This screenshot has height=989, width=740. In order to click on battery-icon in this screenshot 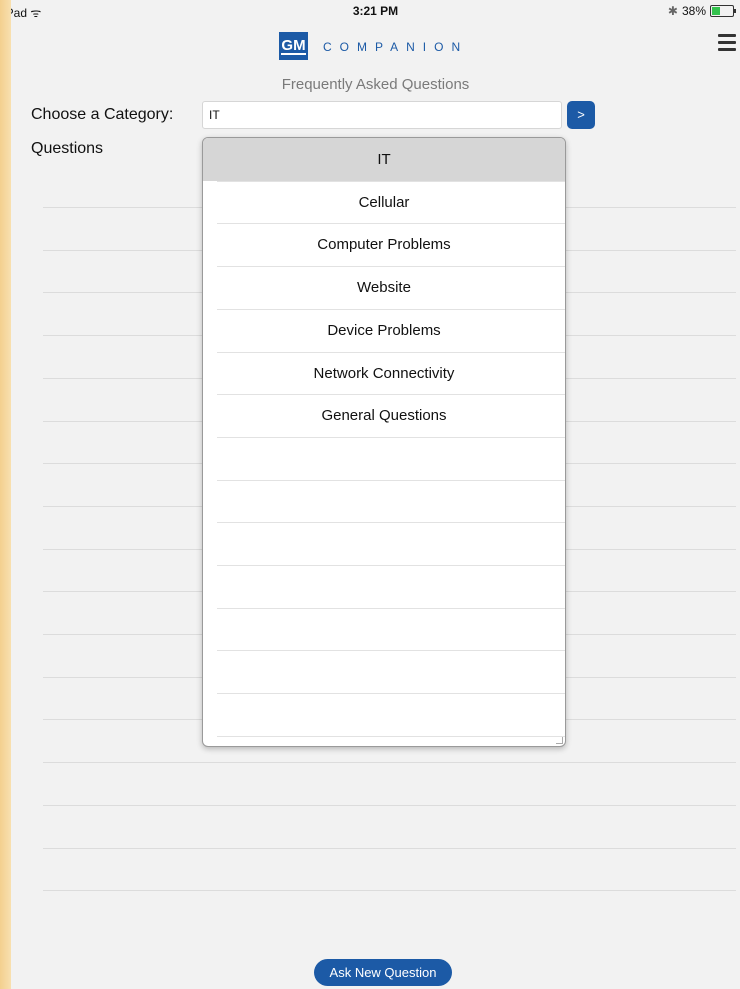, I will do `click(723, 11)`.